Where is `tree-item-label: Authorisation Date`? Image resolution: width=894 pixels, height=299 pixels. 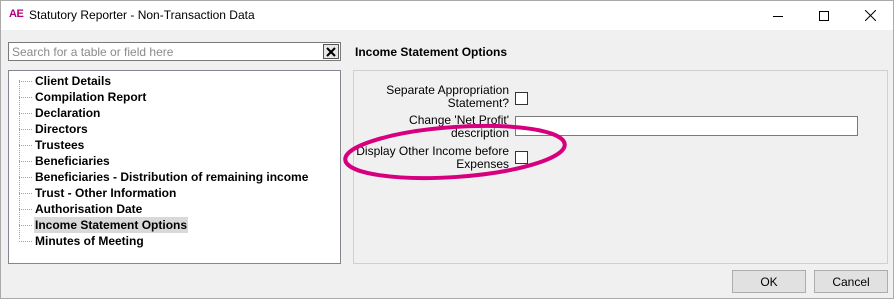 tree-item-label: Authorisation Date is located at coordinates (89, 209).